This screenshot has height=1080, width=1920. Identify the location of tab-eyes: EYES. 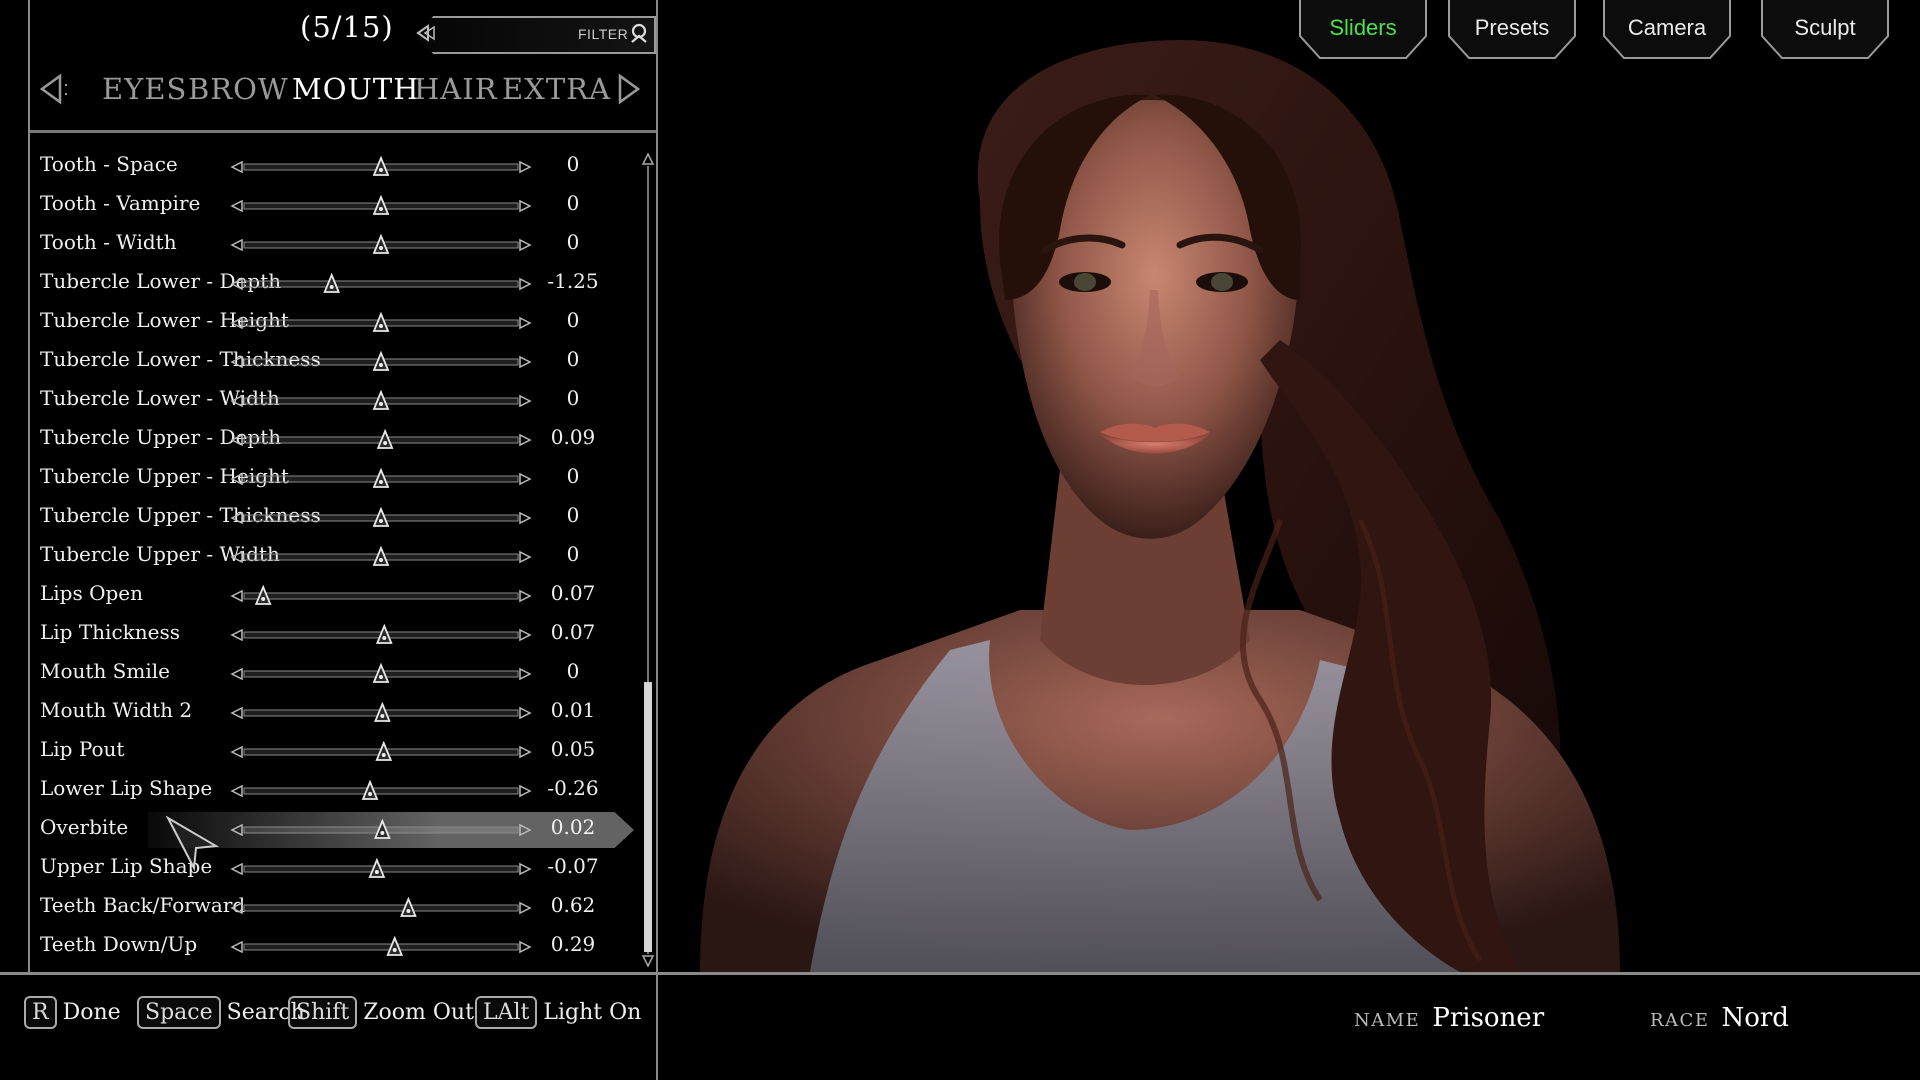
(144, 89).